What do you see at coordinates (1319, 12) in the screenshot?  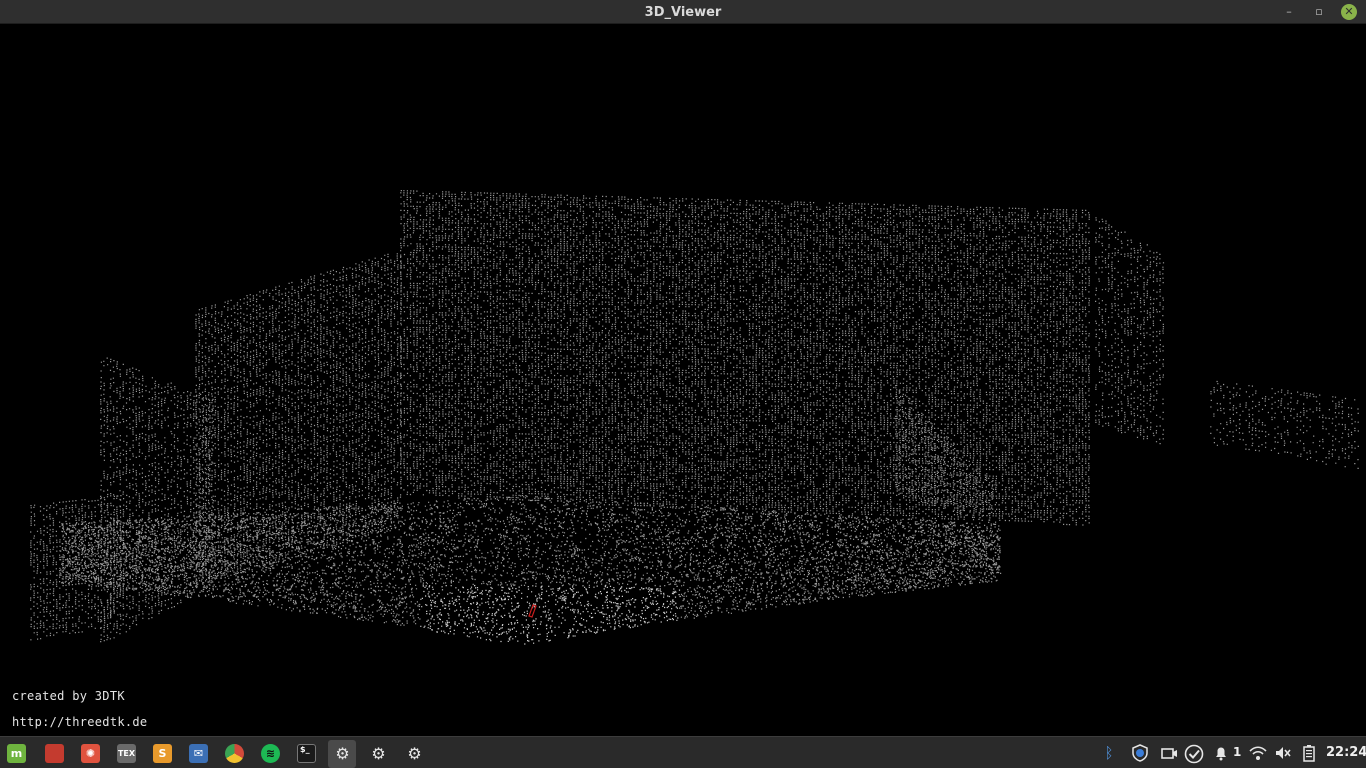 I see `maximize-button: ▫` at bounding box center [1319, 12].